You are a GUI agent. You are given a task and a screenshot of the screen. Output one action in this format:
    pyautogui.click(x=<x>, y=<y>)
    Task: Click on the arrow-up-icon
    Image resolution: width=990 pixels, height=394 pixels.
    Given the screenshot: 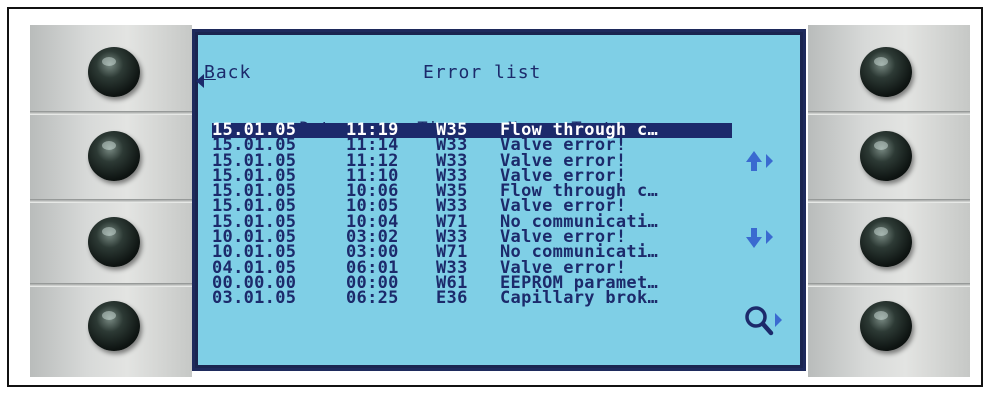 What is the action you would take?
    pyautogui.click(x=759, y=161)
    